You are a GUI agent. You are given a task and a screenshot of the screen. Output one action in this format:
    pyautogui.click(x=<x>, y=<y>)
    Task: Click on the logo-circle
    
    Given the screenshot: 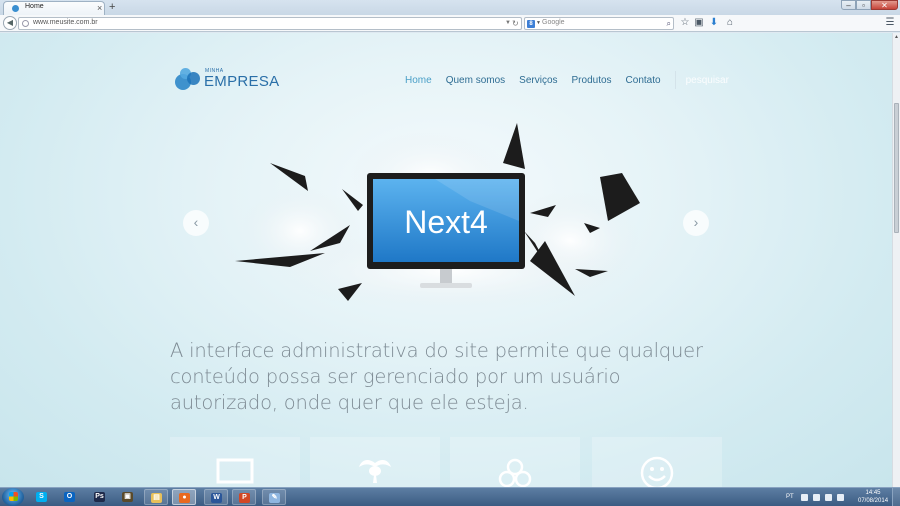 What is the action you would take?
    pyautogui.click(x=193, y=78)
    